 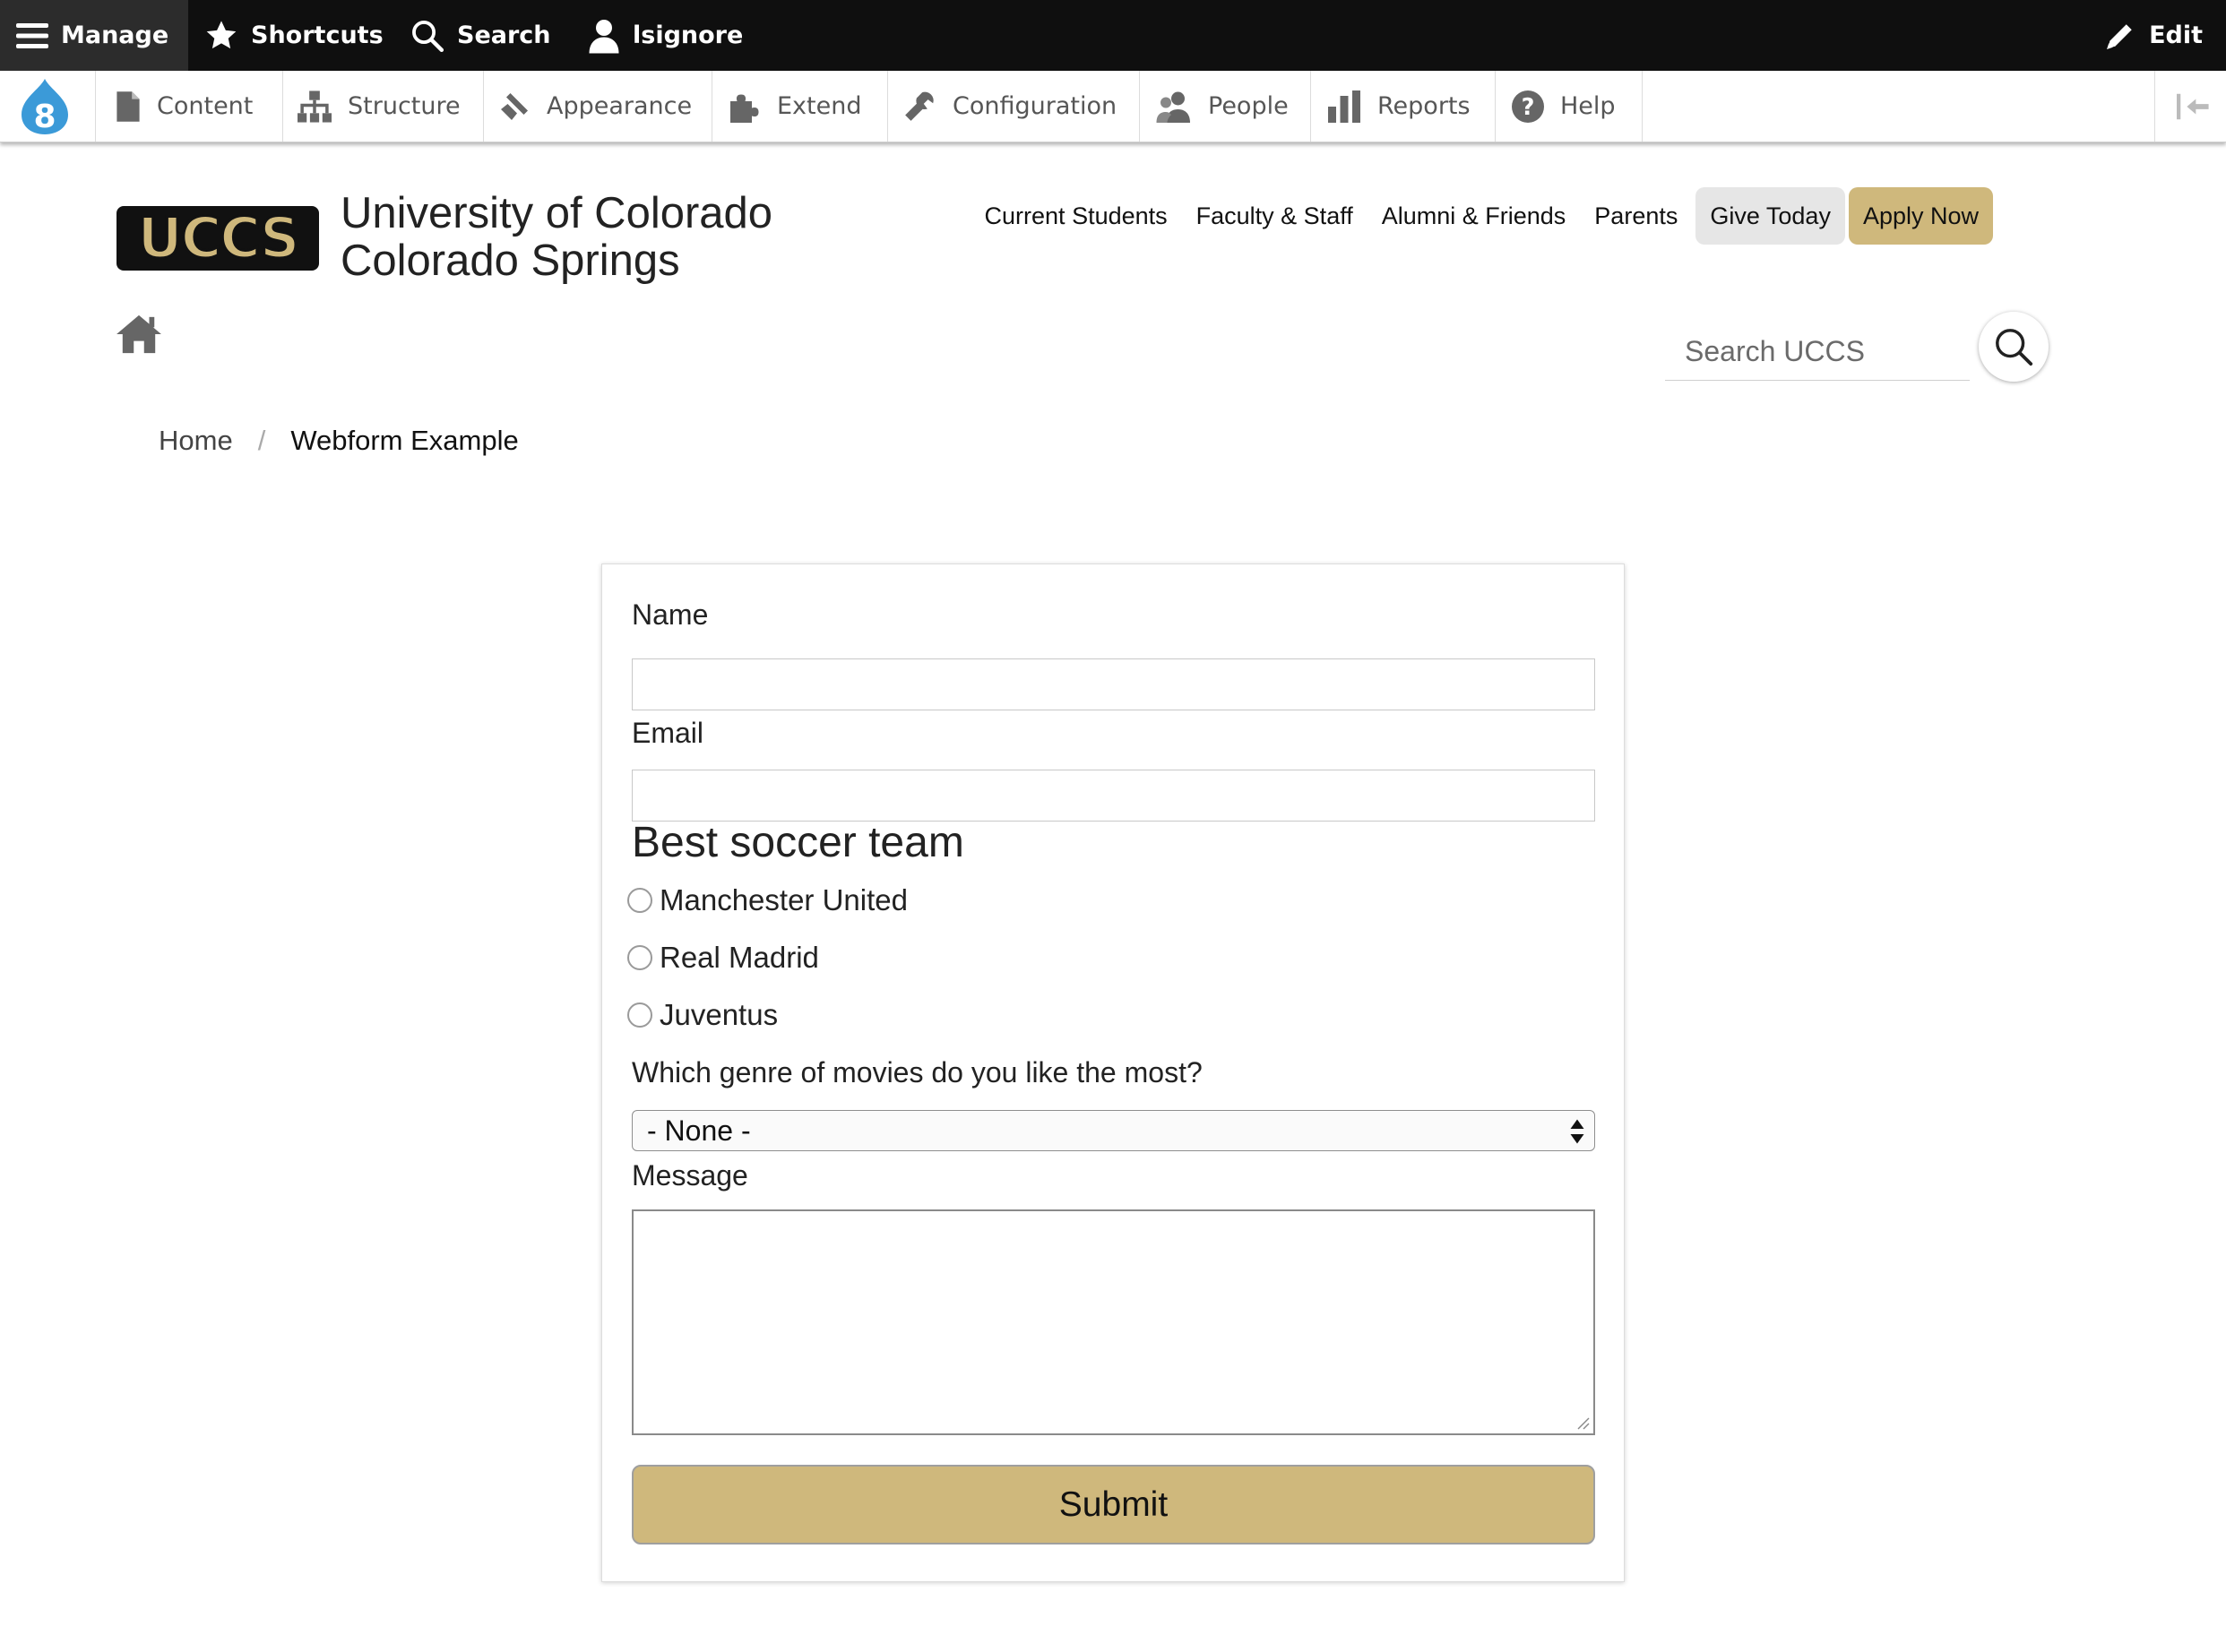 I want to click on user-menu-button: lsignore, so click(x=665, y=35).